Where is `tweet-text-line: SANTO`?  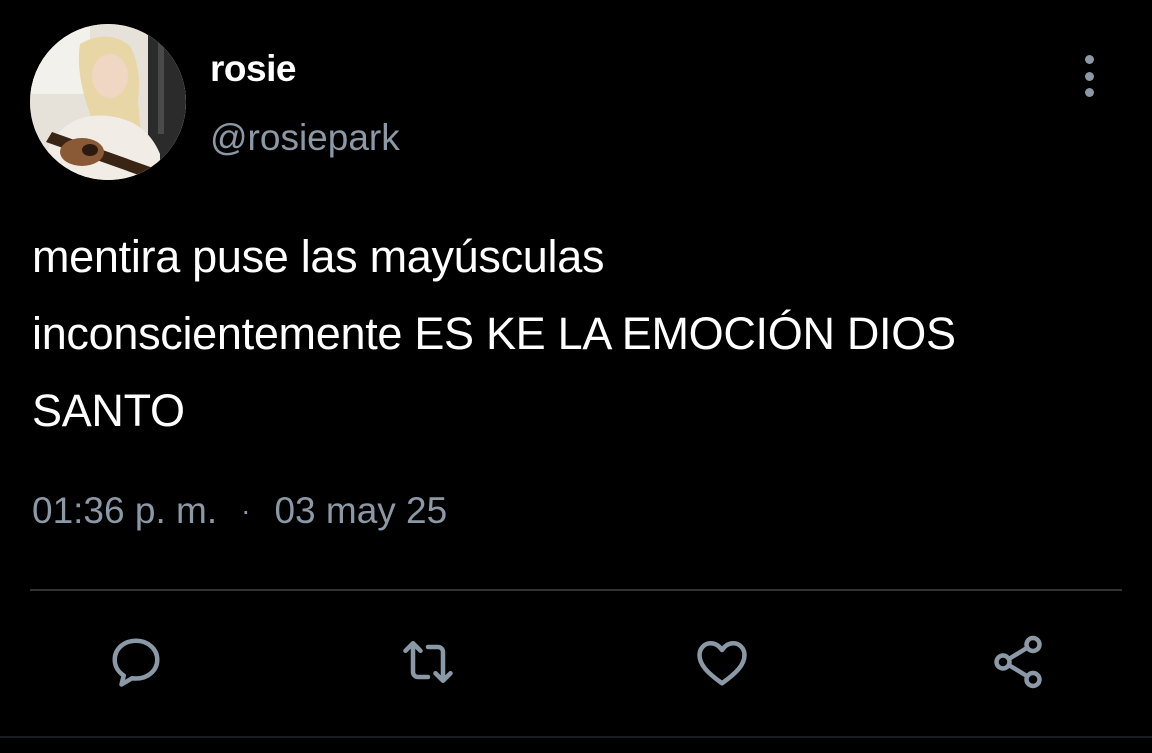
tweet-text-line: SANTO is located at coordinates (108, 410).